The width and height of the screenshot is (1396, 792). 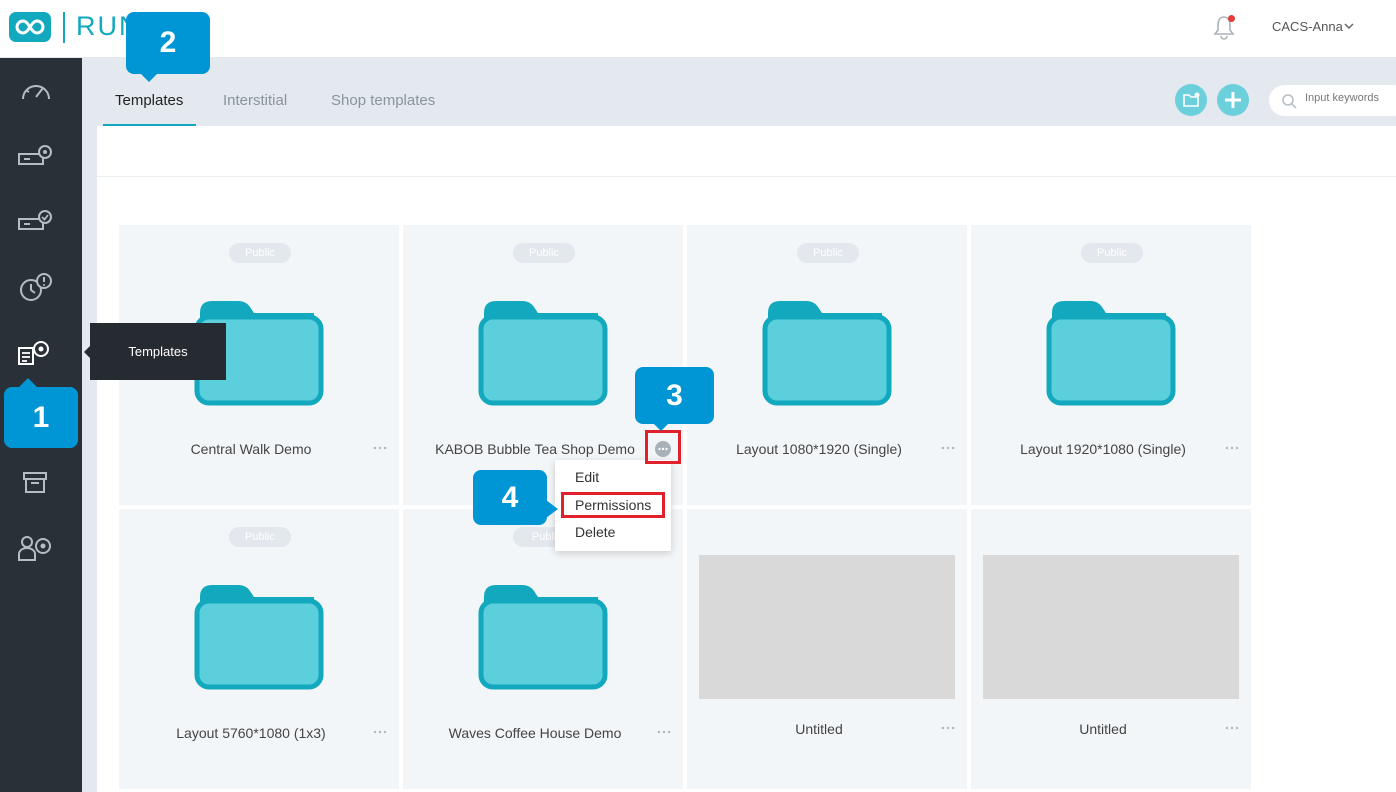 What do you see at coordinates (1349, 26) in the screenshot?
I see `chevron-down-icon` at bounding box center [1349, 26].